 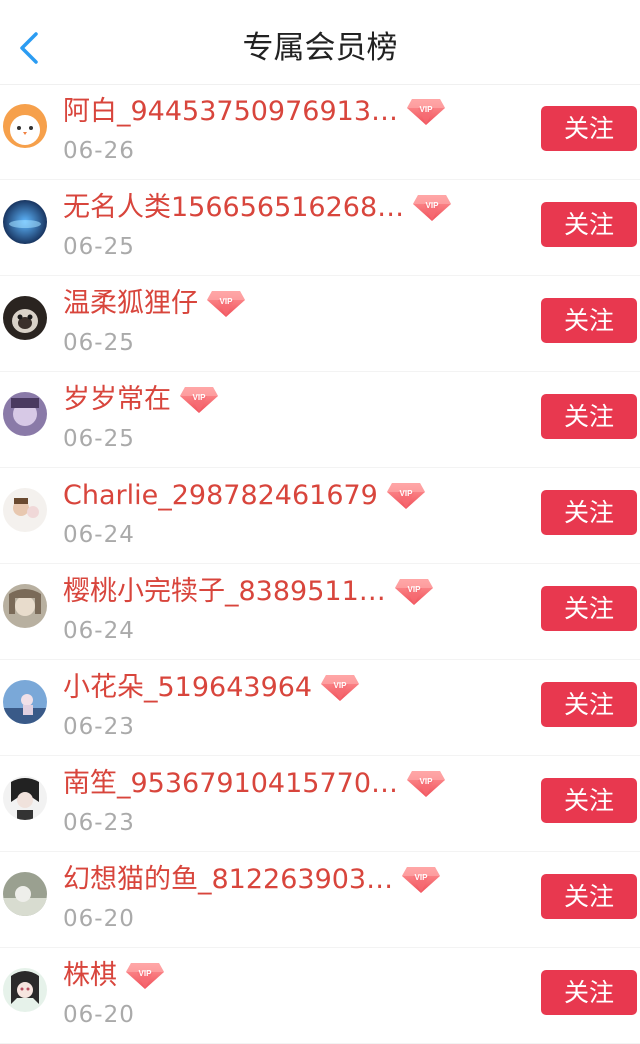 I want to click on list-item: 温柔狐狸仔 VIP 06-25 关注, so click(x=320, y=324).